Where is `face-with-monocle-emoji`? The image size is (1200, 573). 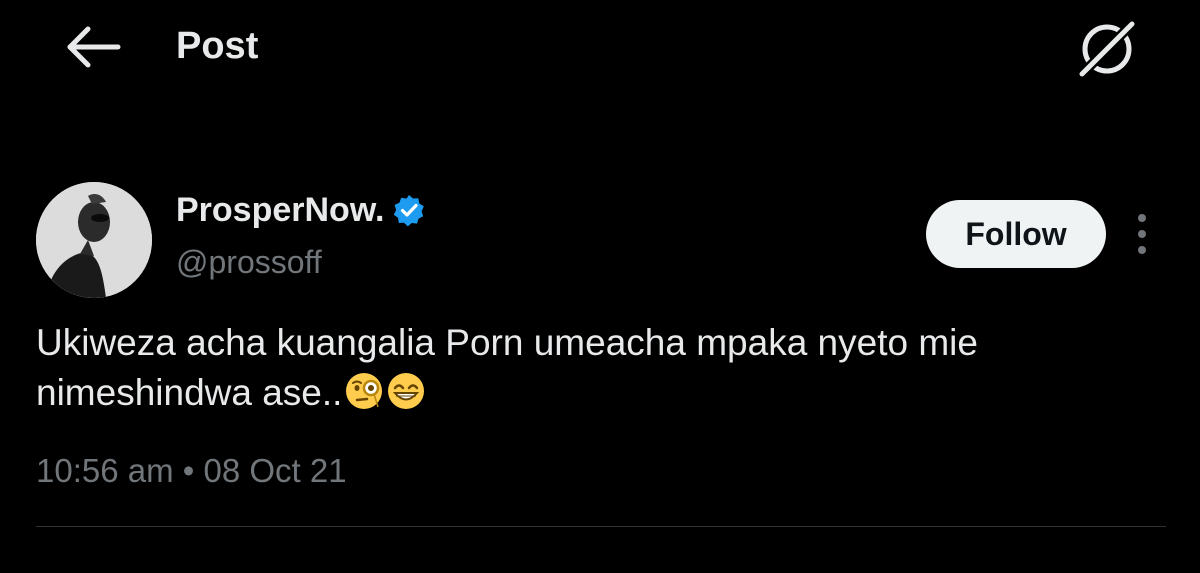 face-with-monocle-emoji is located at coordinates (364, 391).